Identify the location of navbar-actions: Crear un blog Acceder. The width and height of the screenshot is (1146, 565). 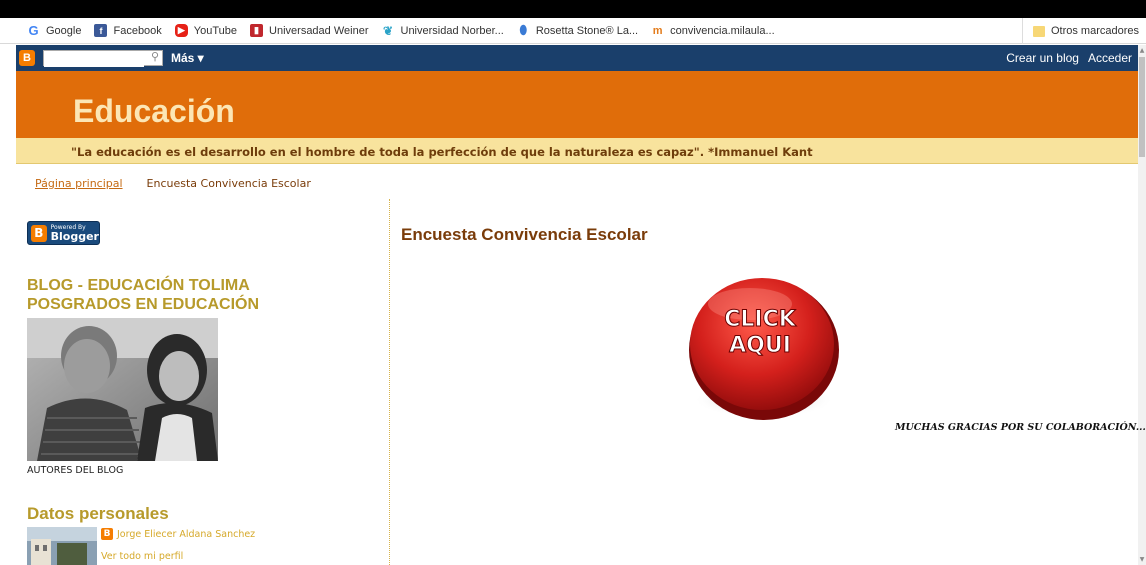
(1069, 58).